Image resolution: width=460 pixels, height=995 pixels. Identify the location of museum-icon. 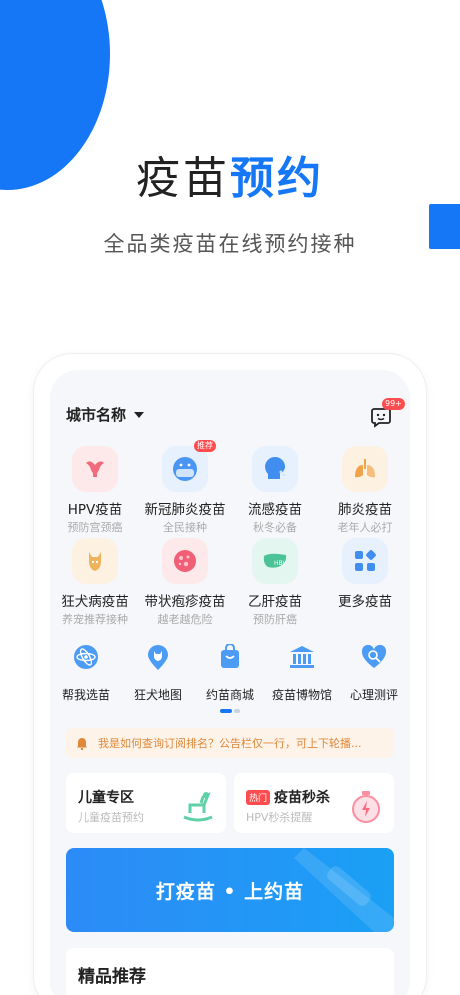
(302, 657).